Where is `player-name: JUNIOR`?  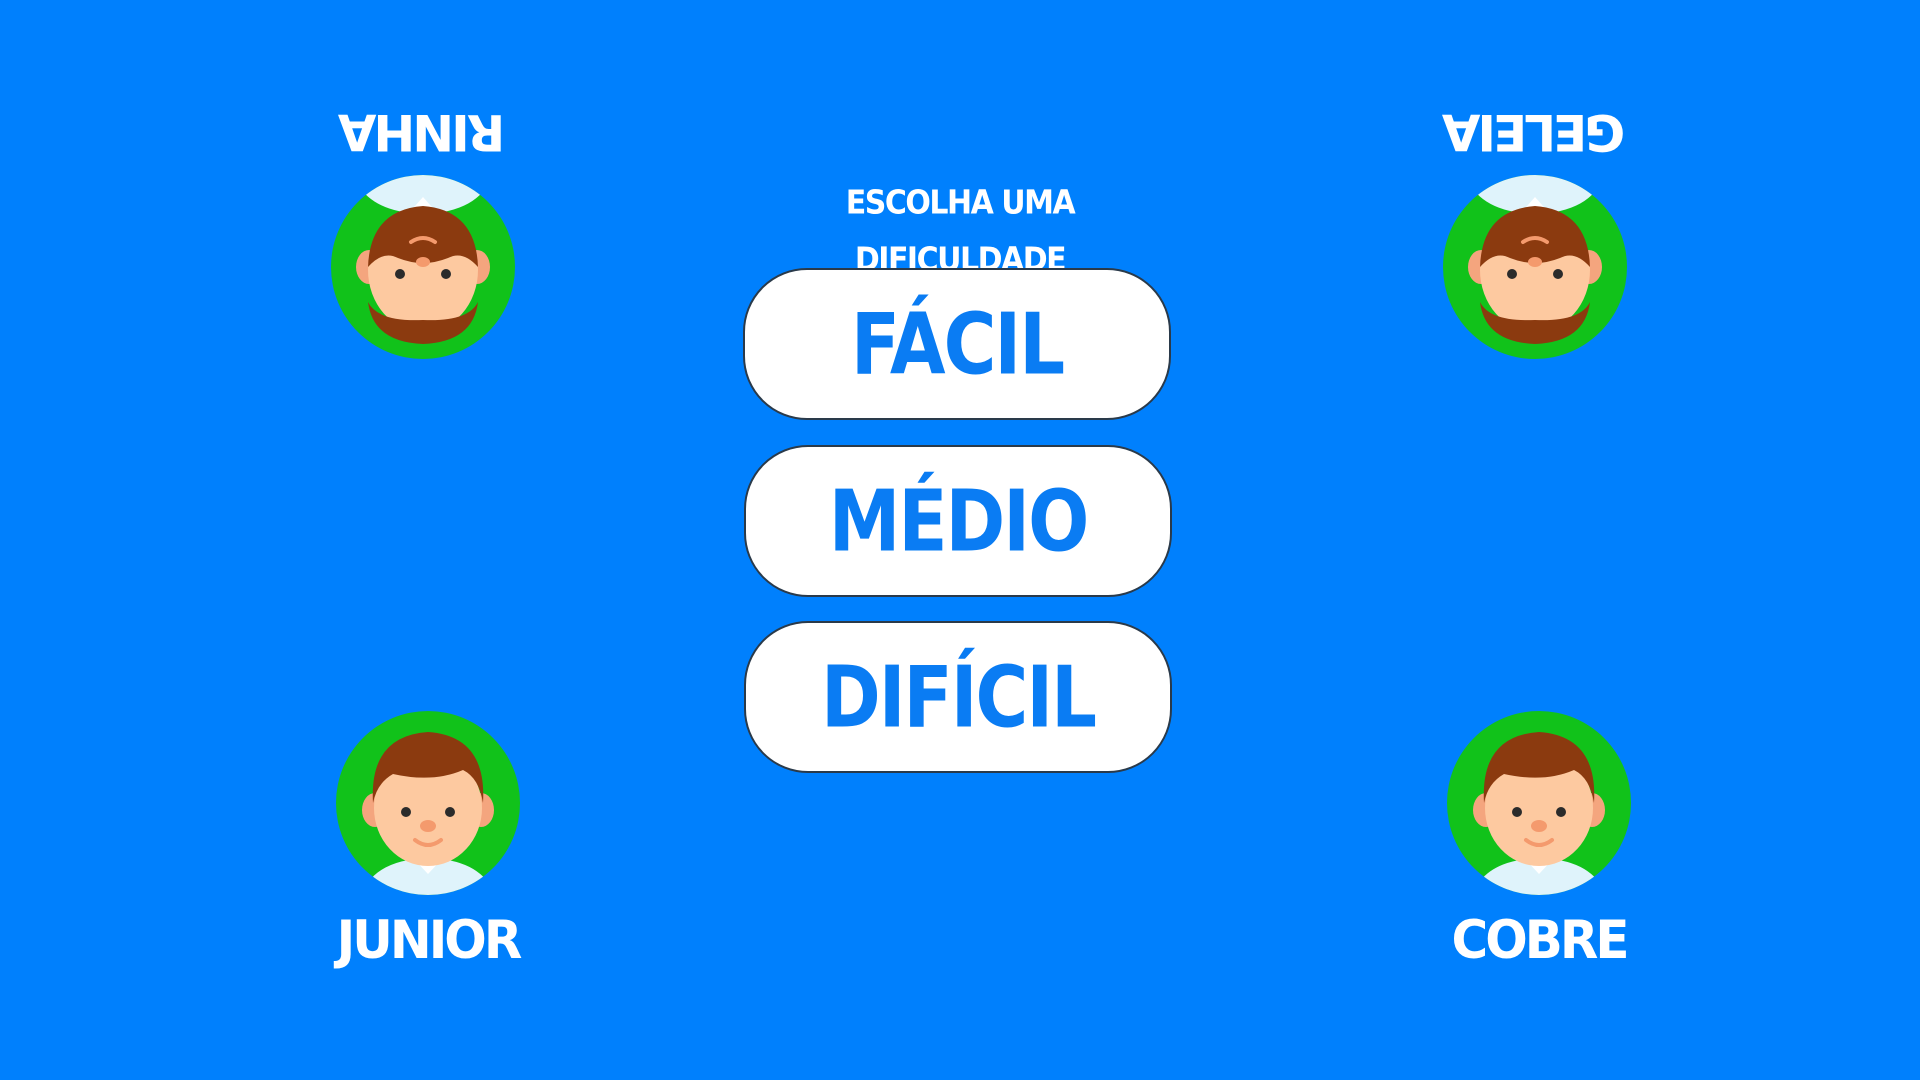 player-name: JUNIOR is located at coordinates (429, 940).